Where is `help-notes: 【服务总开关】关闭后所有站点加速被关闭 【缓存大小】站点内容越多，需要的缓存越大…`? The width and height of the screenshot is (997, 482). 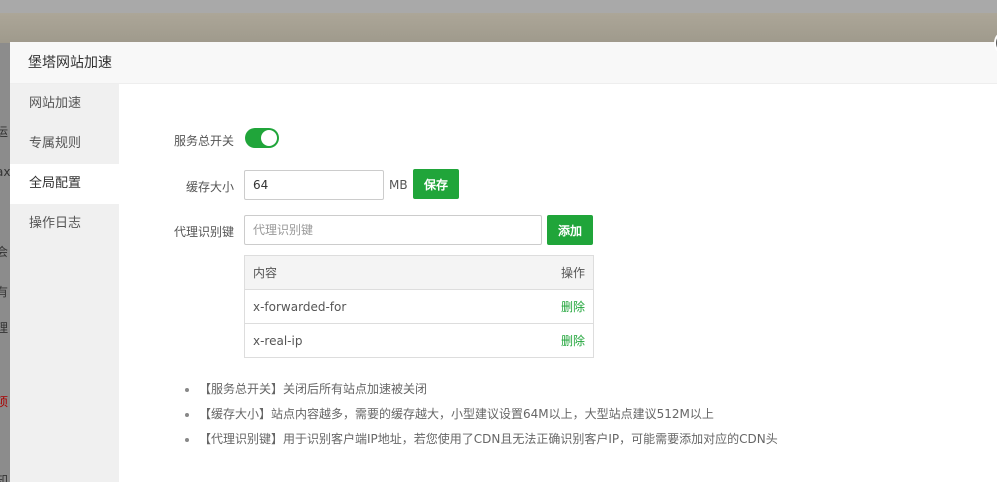
help-notes: 【服务总开关】关闭后所有站点加速被关闭 【缓存大小】站点内容越多，需要的缓存越大… is located at coordinates (481, 414).